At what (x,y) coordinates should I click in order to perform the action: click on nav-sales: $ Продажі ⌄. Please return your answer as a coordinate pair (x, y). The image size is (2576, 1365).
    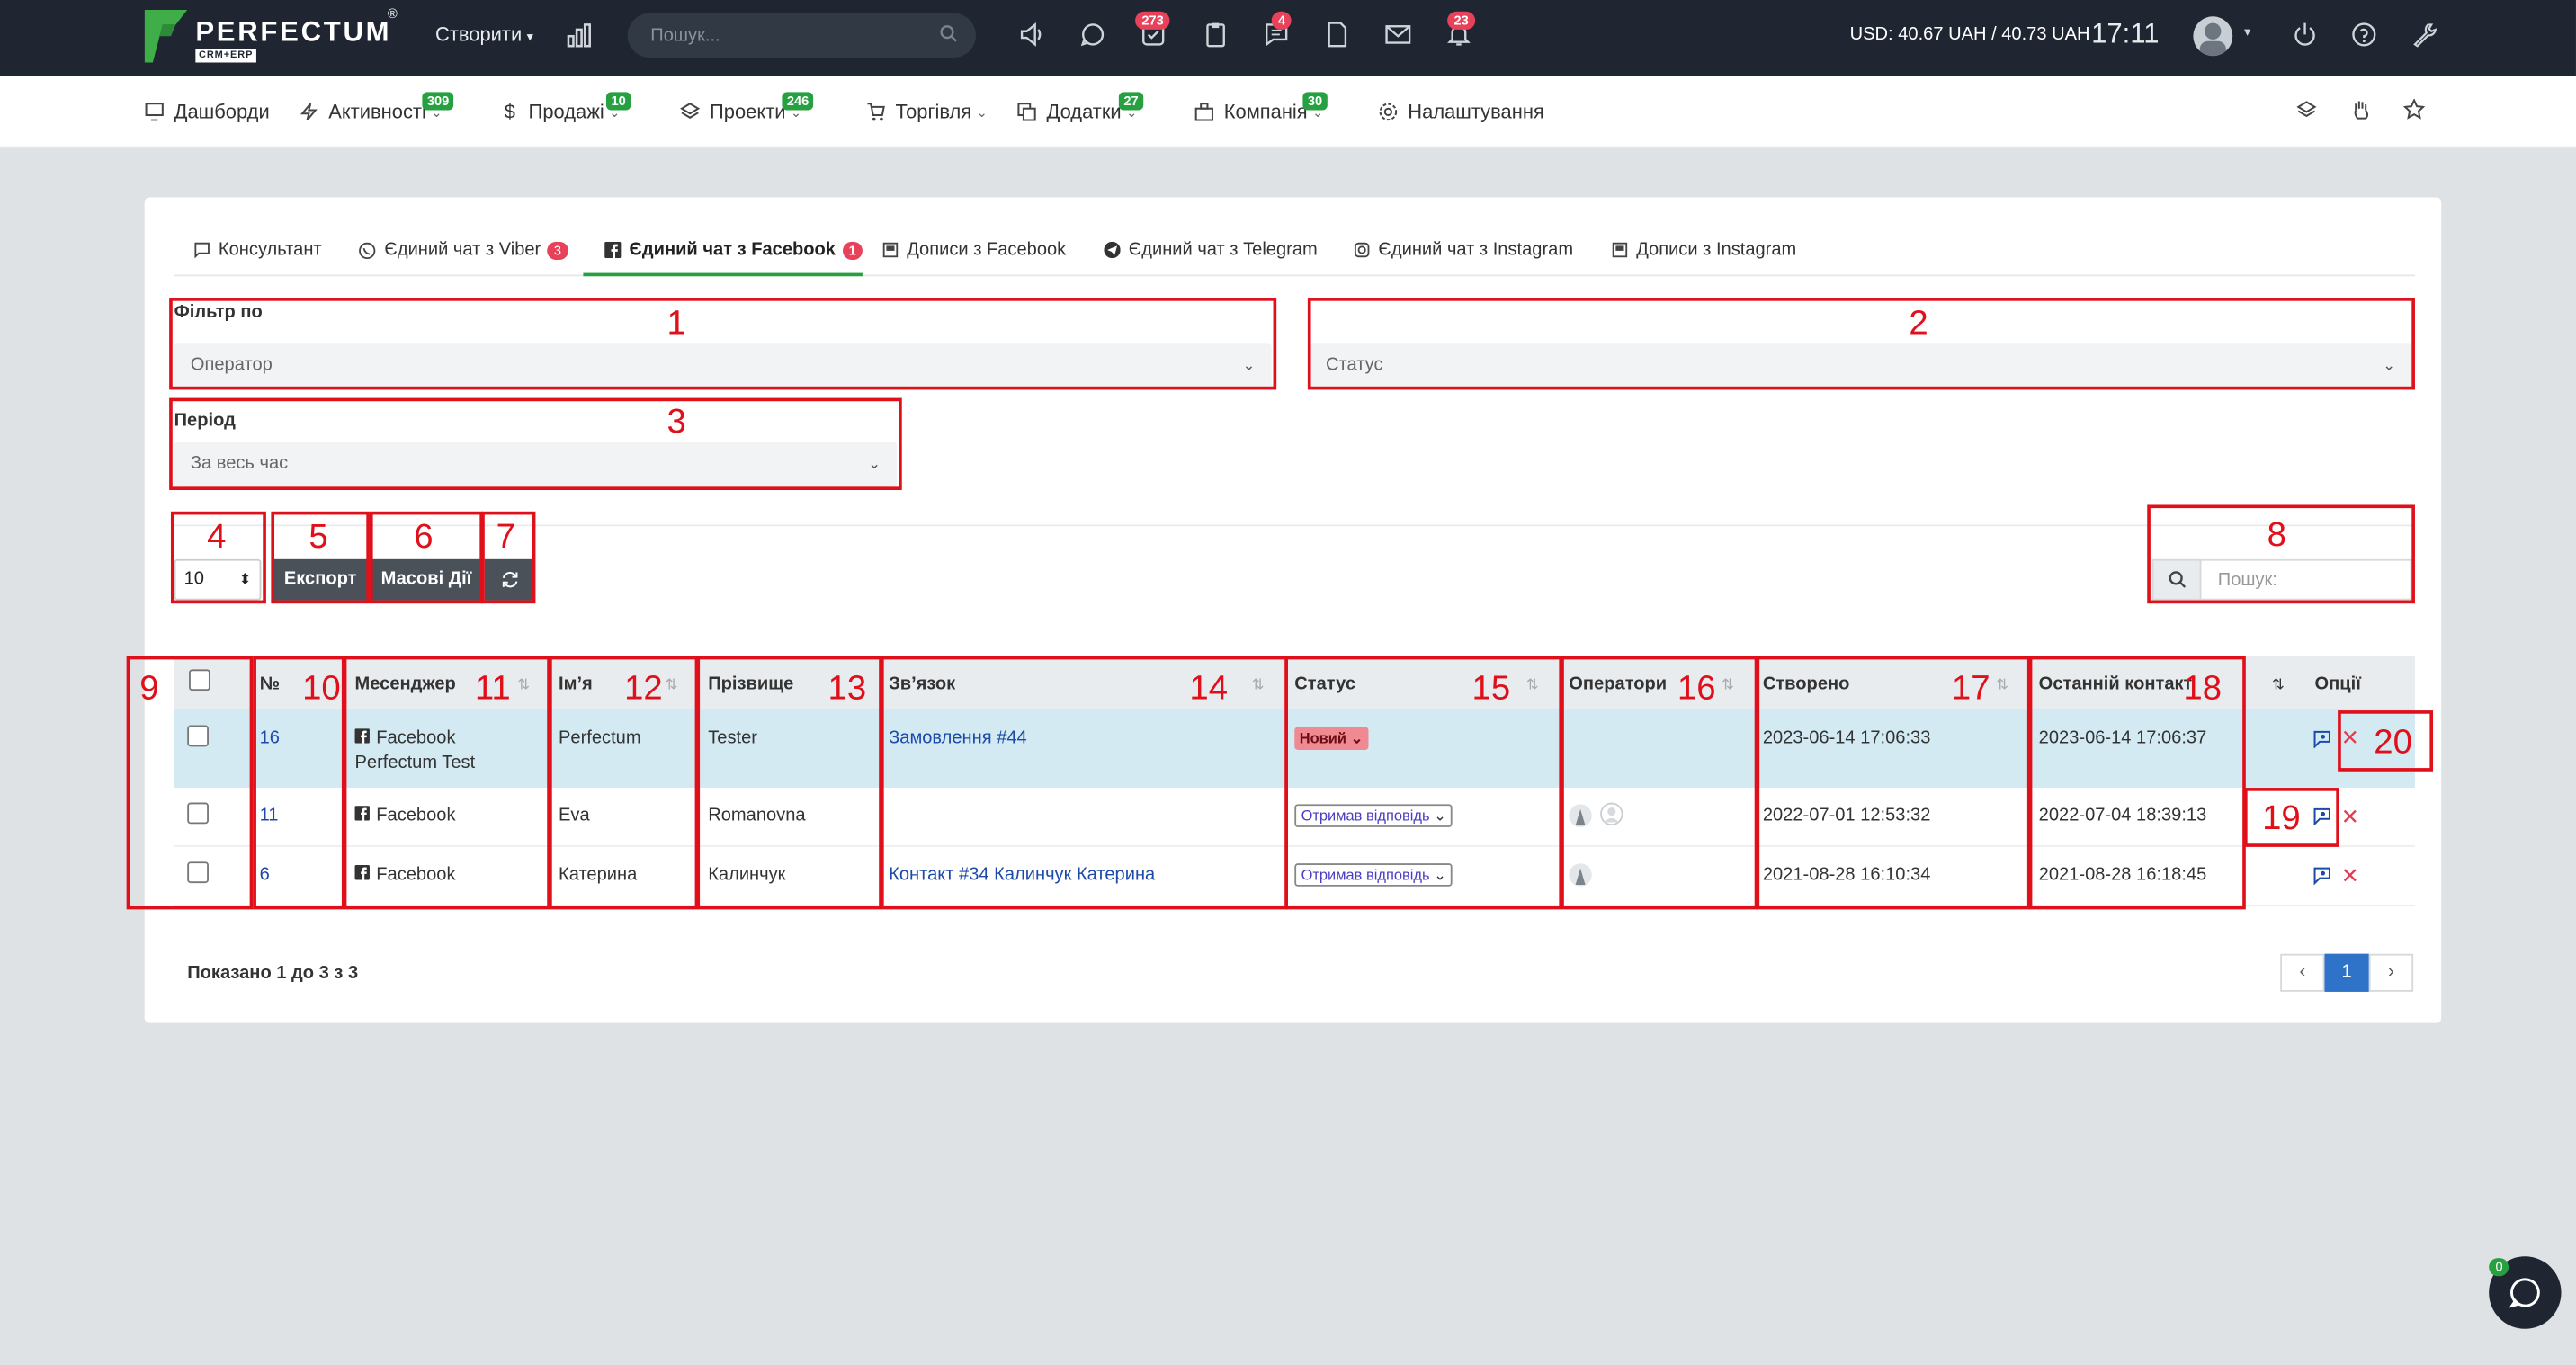
    Looking at the image, I should click on (563, 113).